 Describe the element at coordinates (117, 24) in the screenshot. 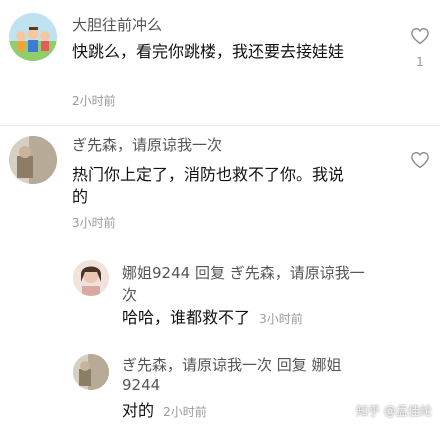

I see `comment-username: 大胆往前冲么` at that location.